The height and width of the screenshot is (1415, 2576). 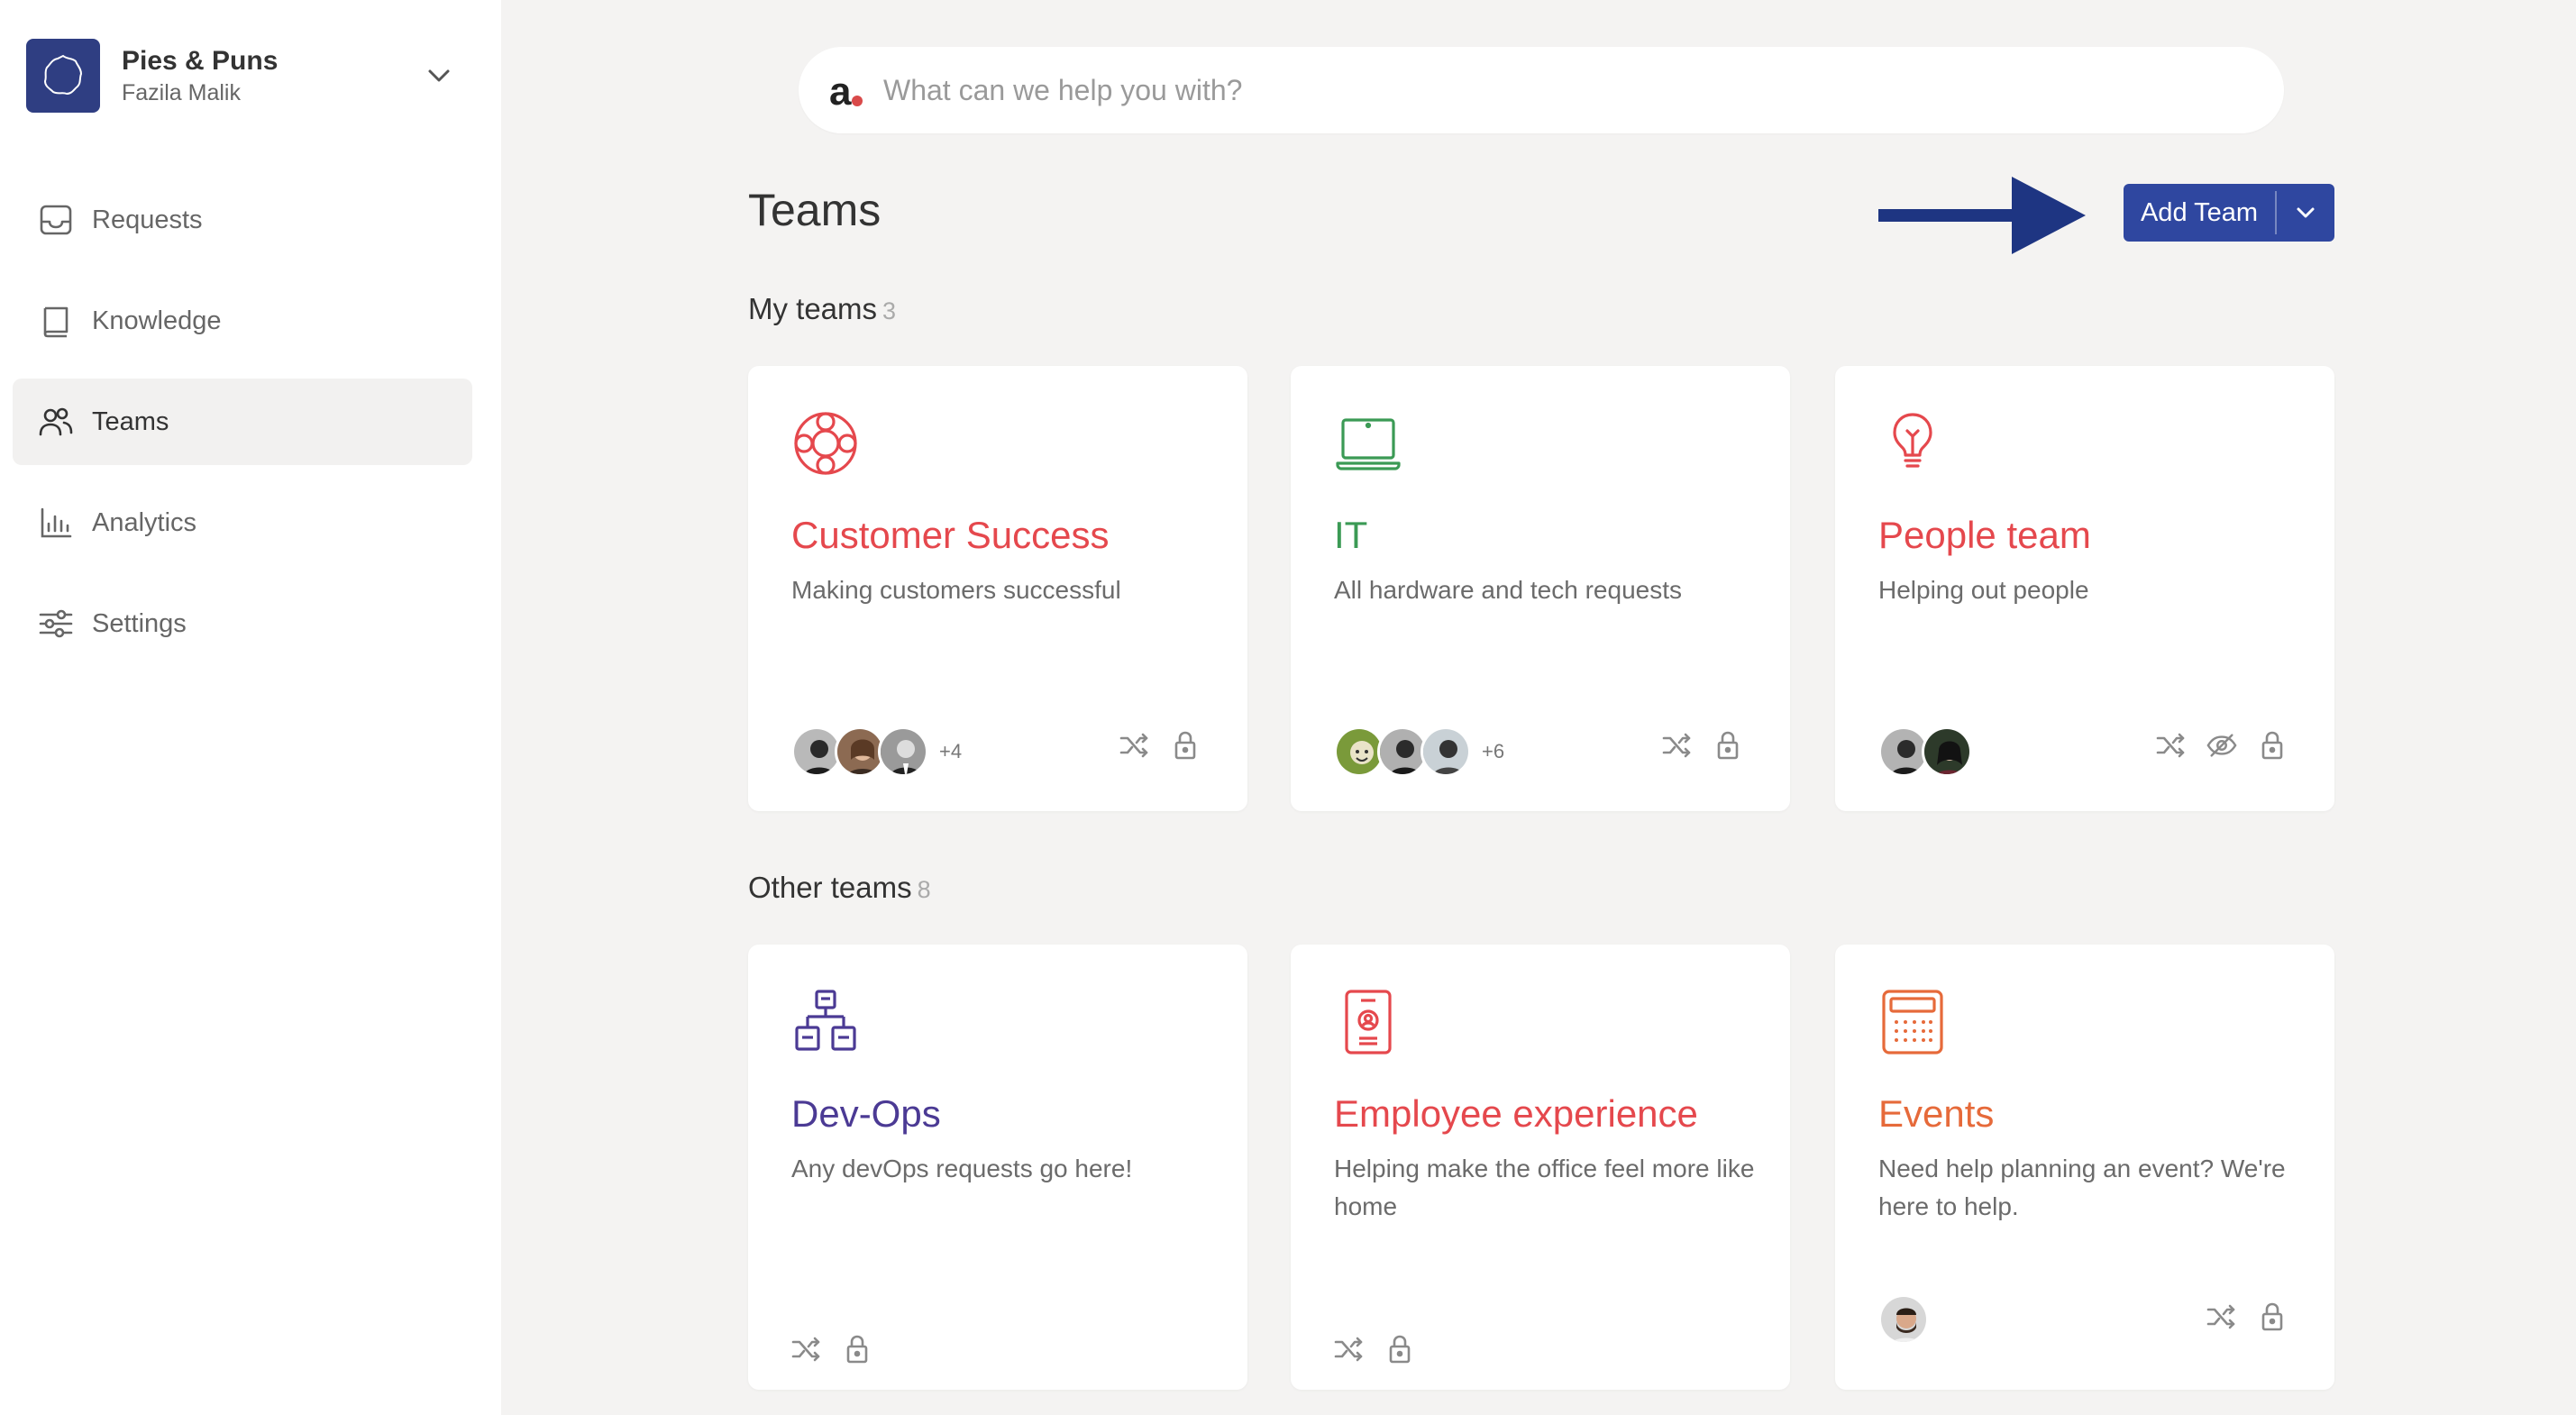 I want to click on lifebuoy-icon, so click(x=825, y=443).